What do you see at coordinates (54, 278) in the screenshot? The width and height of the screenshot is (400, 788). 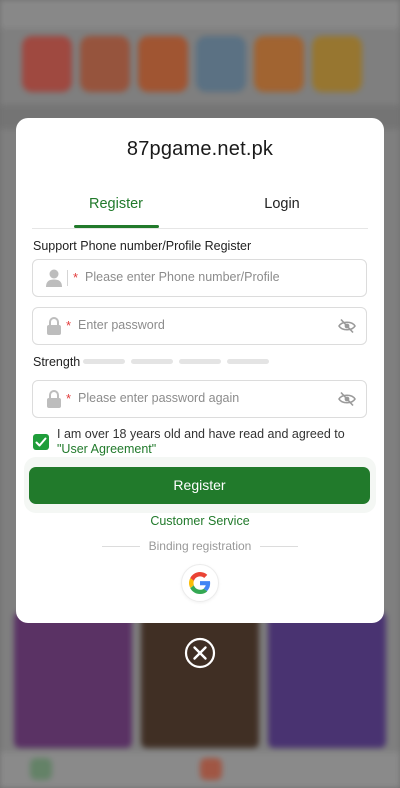 I see `user-icon` at bounding box center [54, 278].